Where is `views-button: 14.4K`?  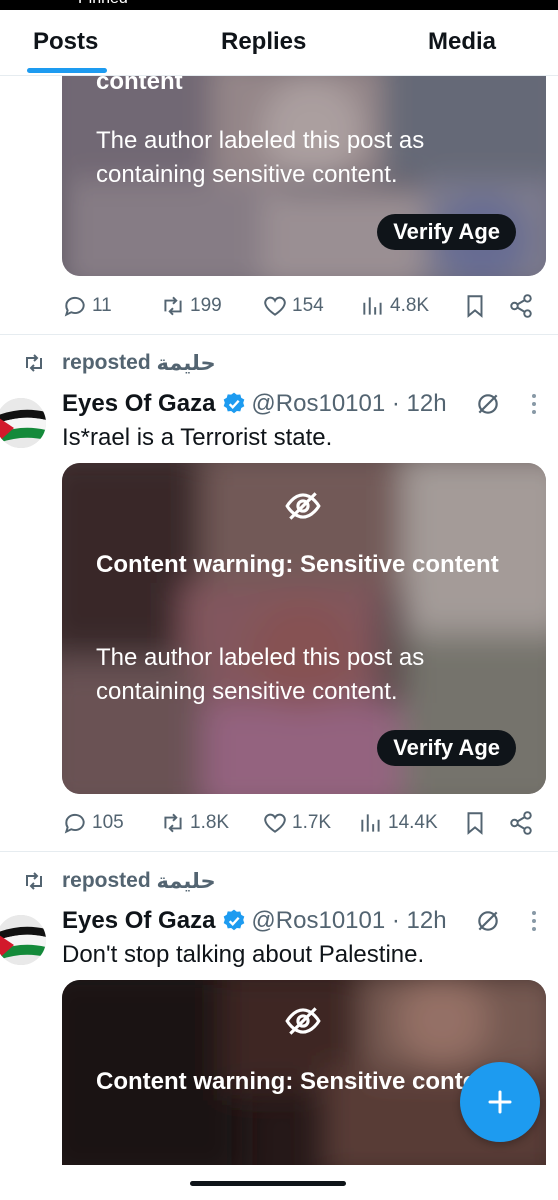
views-button: 14.4K is located at coordinates (398, 823).